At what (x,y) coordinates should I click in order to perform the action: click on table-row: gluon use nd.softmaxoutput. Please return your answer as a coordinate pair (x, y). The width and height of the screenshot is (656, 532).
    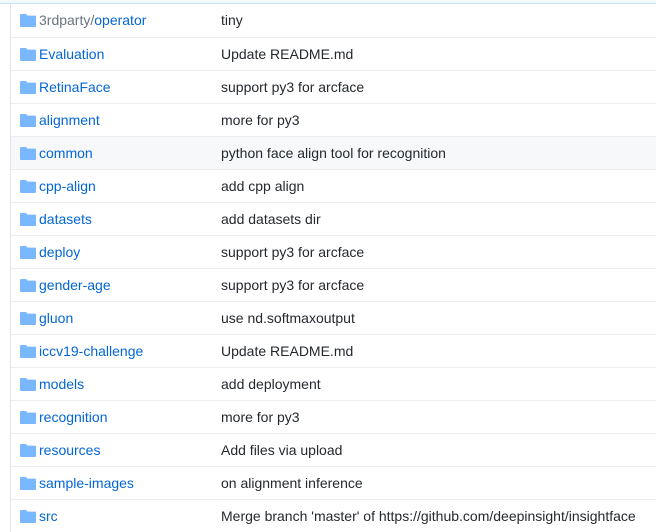
    Looking at the image, I should click on (333, 317).